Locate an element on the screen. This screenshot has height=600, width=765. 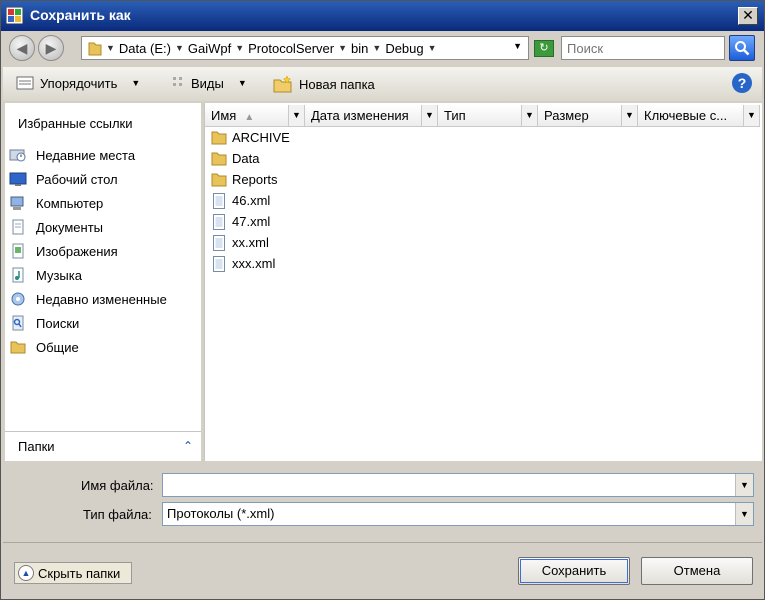
file-name: xx.xml is located at coordinates (250, 242).